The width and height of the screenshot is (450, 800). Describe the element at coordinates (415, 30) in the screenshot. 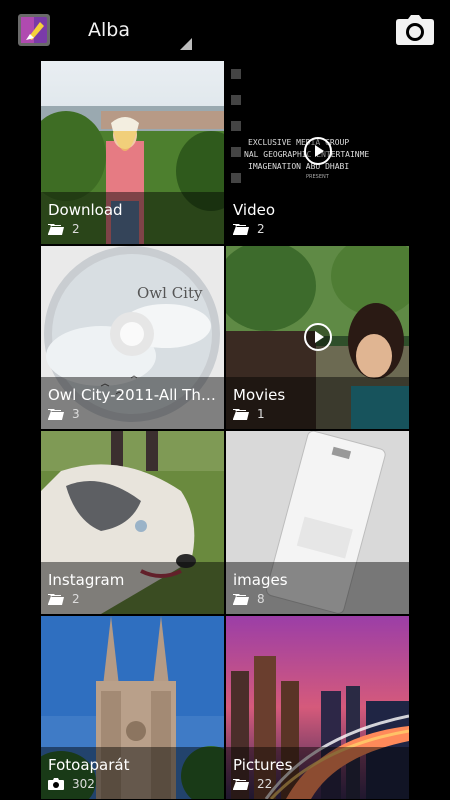

I see `camera-icon` at that location.